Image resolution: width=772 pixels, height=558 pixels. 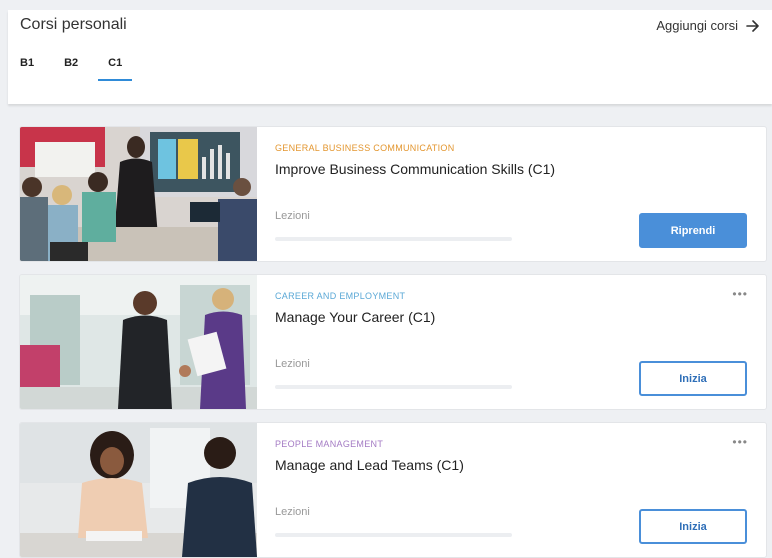 What do you see at coordinates (693, 230) in the screenshot?
I see `resume-button: Riprendi` at bounding box center [693, 230].